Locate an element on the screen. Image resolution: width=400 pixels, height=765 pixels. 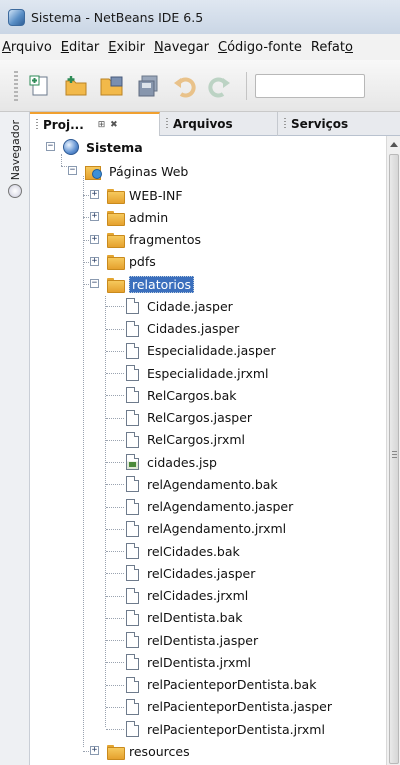
tree-node-folder: + pdfs is located at coordinates (119, 262).